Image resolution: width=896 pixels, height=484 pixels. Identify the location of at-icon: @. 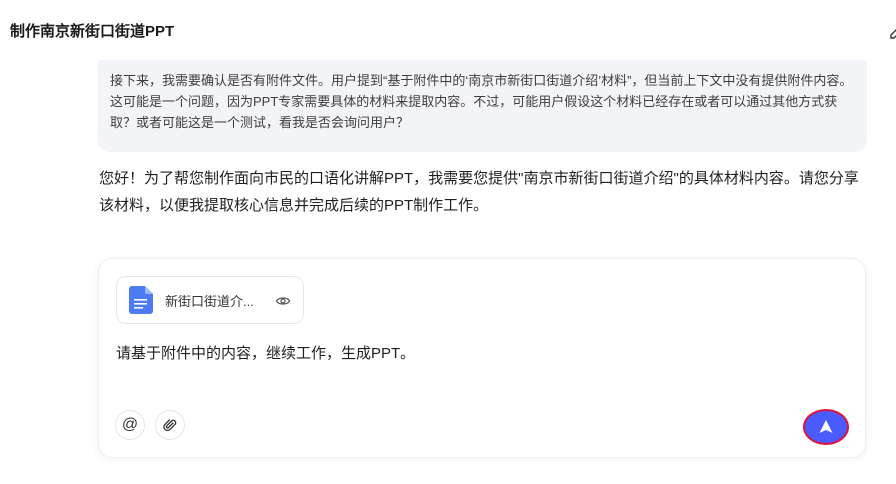
(130, 424).